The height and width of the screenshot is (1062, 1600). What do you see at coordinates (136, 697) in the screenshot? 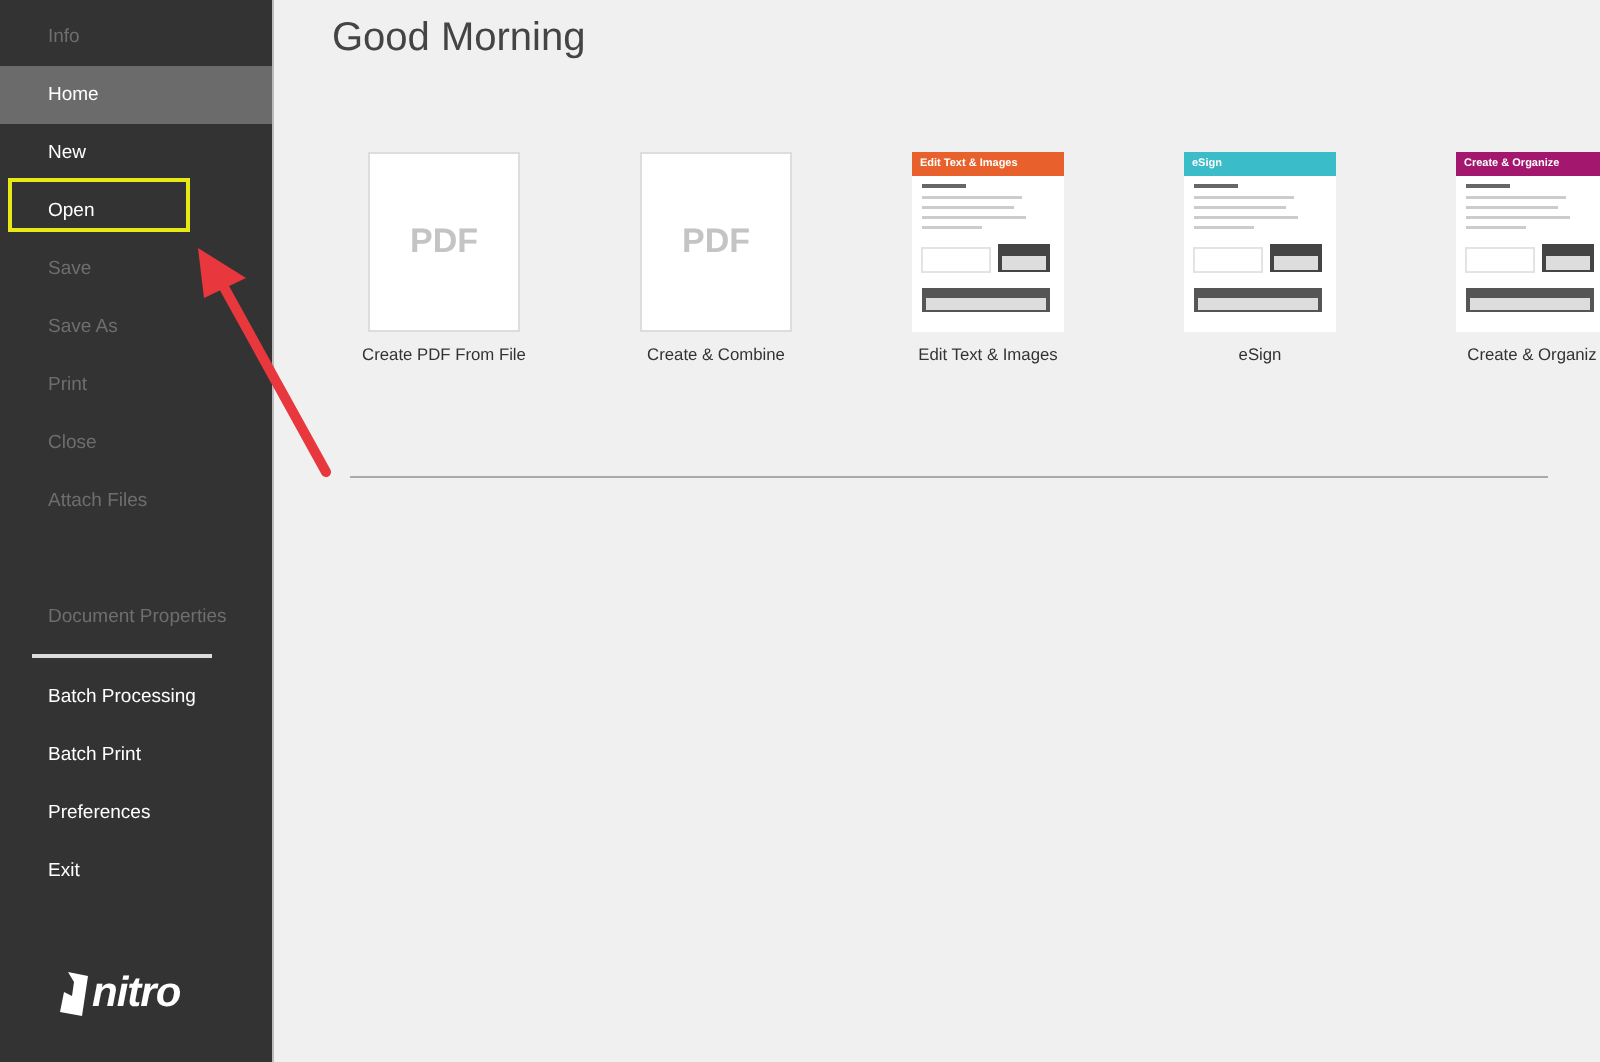
I see `menu-item: Batch Processing` at bounding box center [136, 697].